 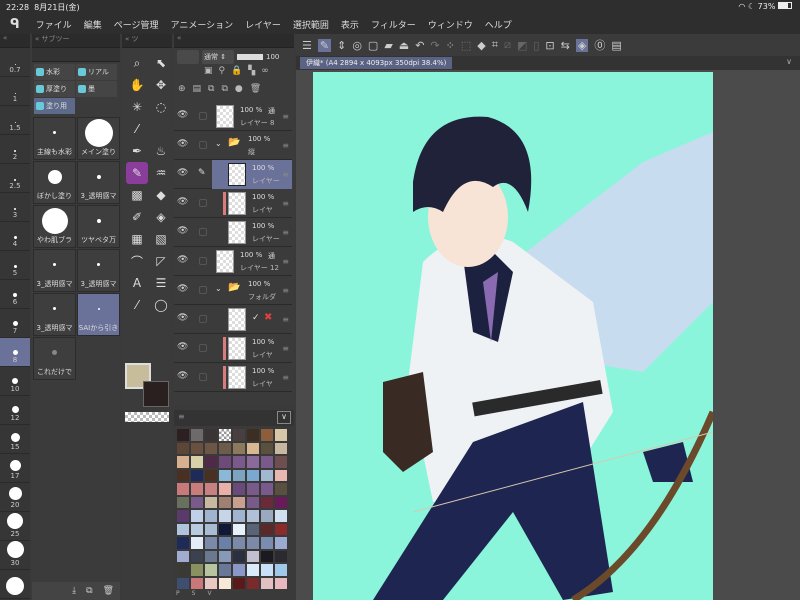 I want to click on palette-mode-button: S, so click(x=194, y=593).